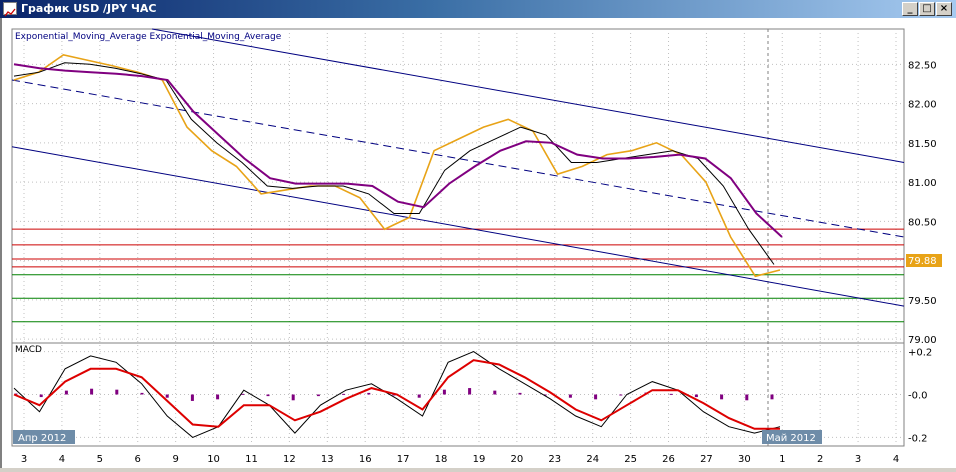 Image resolution: width=956 pixels, height=472 pixels. I want to click on start-date-label: Апр 2012, so click(42, 438).